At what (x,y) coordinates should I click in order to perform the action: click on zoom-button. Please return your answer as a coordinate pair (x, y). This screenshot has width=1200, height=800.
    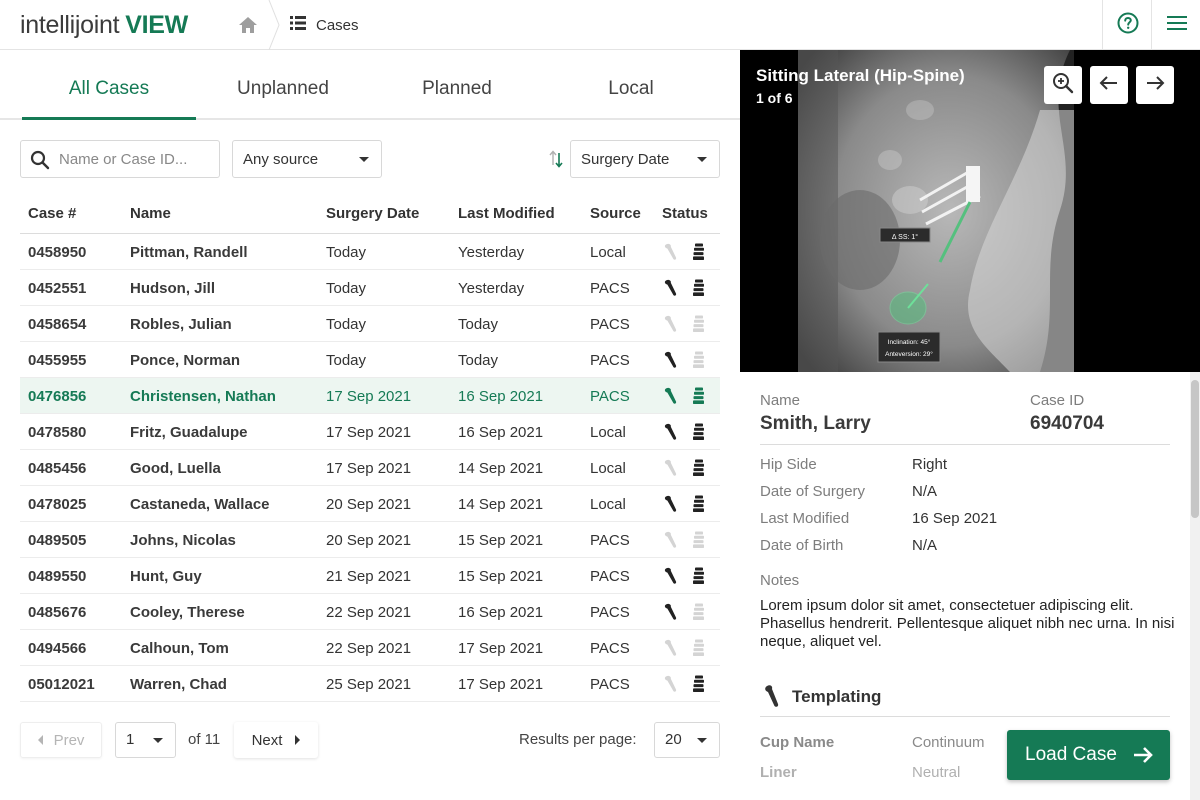
    Looking at the image, I should click on (1063, 85).